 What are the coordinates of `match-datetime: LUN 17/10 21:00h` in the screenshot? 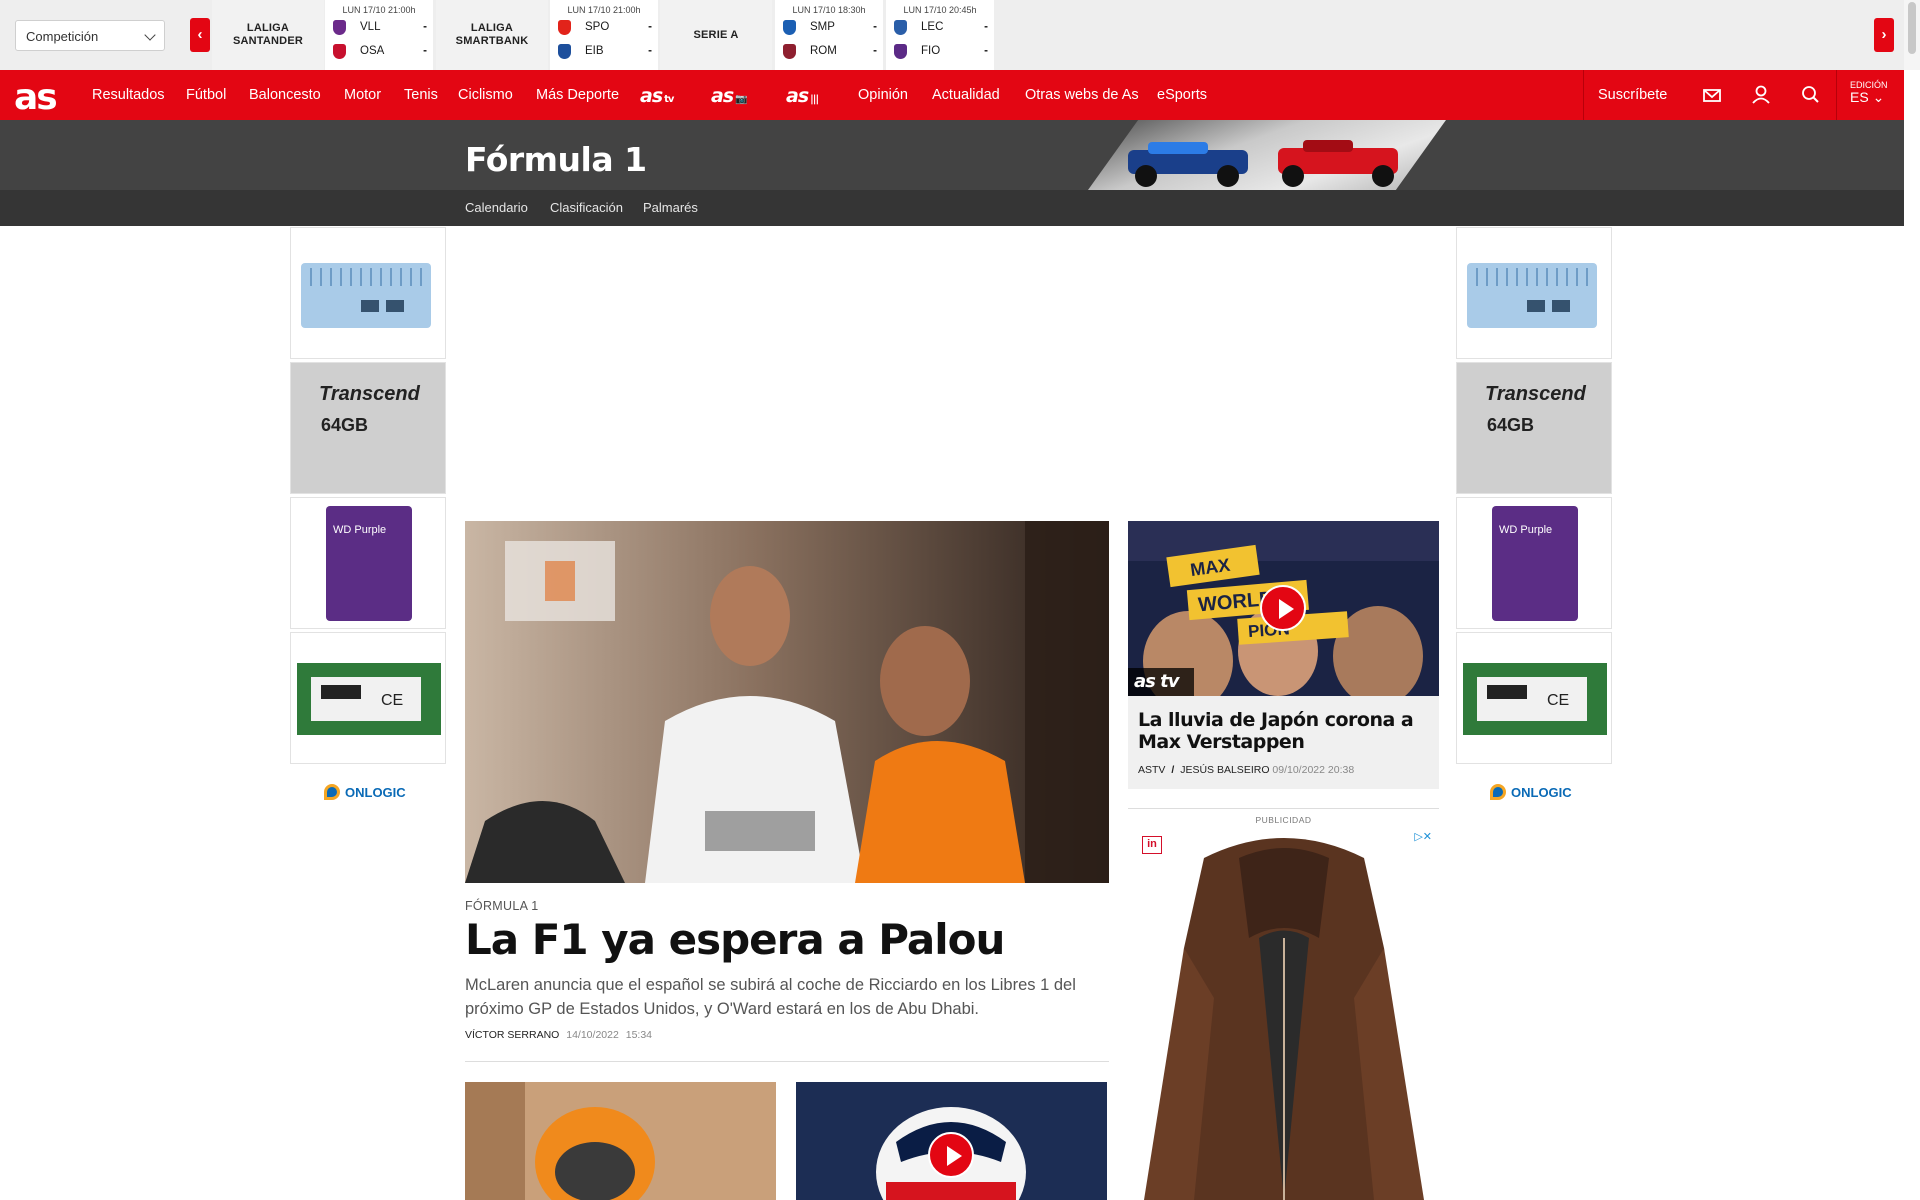 It's located at (379, 10).